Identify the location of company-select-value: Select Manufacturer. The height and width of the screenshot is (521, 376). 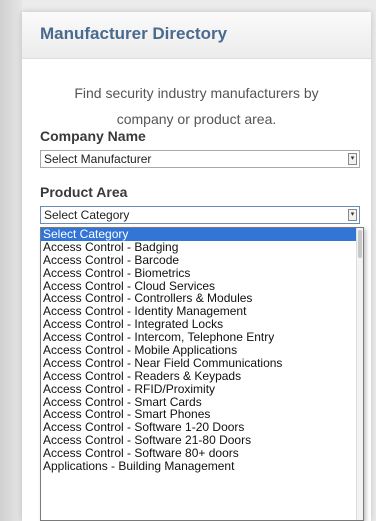
(98, 159).